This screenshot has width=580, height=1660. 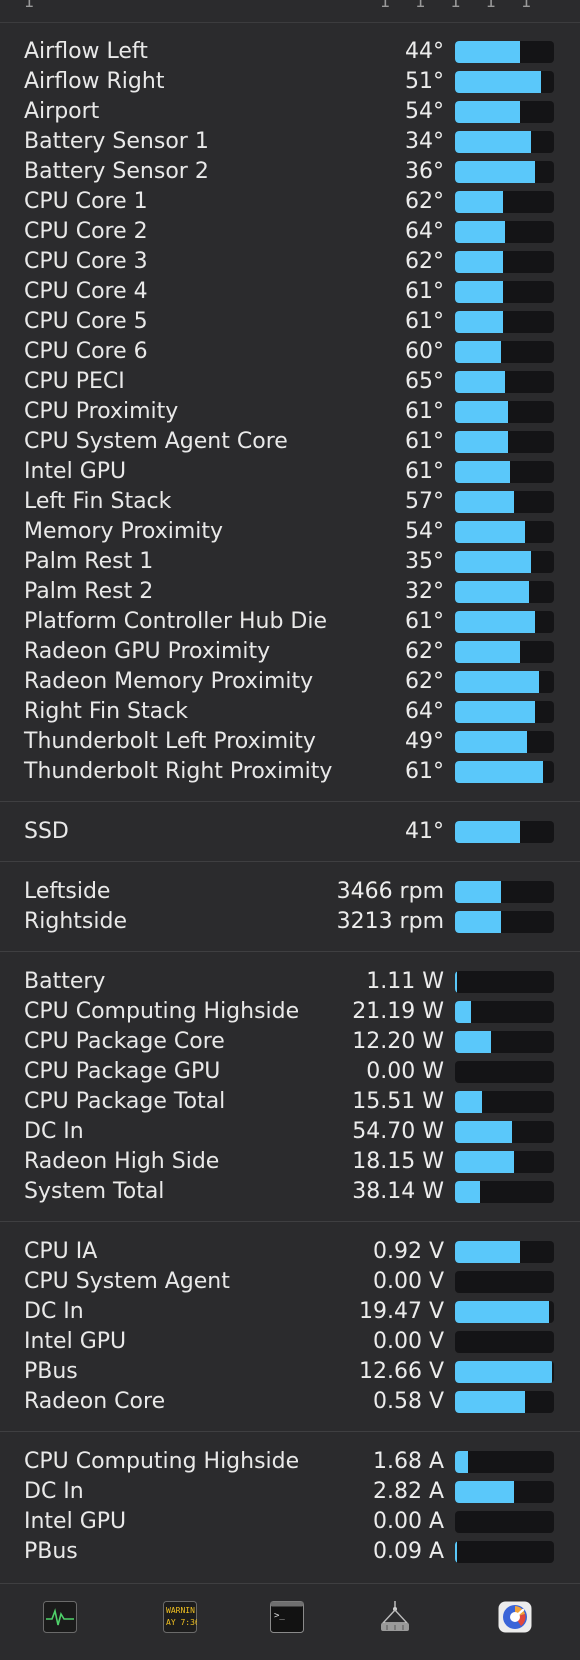 What do you see at coordinates (290, 712) in the screenshot?
I see `temperature-row: Right Fin Stack 64°` at bounding box center [290, 712].